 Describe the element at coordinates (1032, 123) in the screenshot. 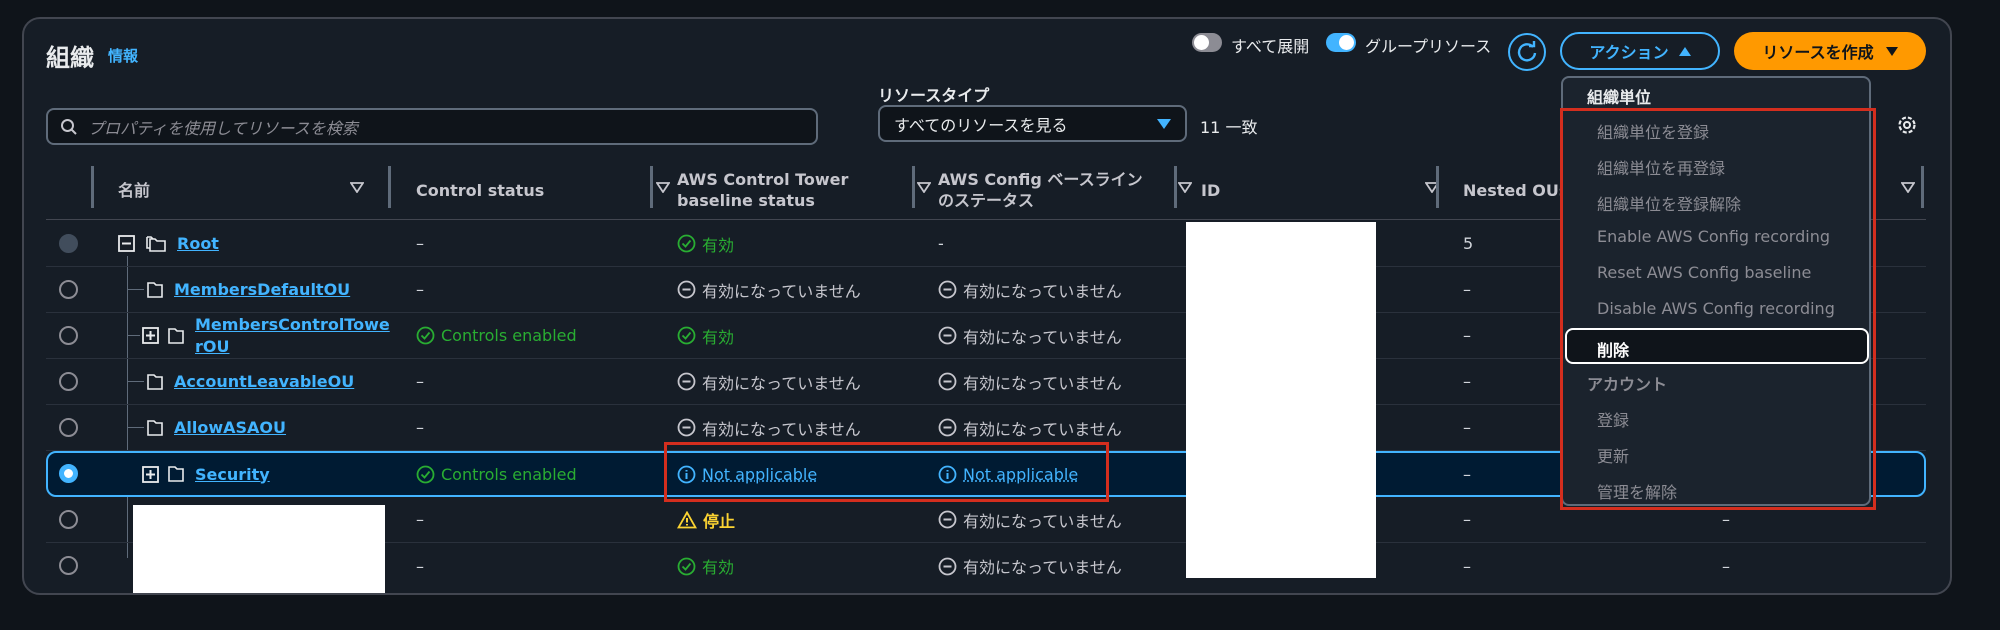

I see `resource-type-select: すべてのリソースを見る` at that location.